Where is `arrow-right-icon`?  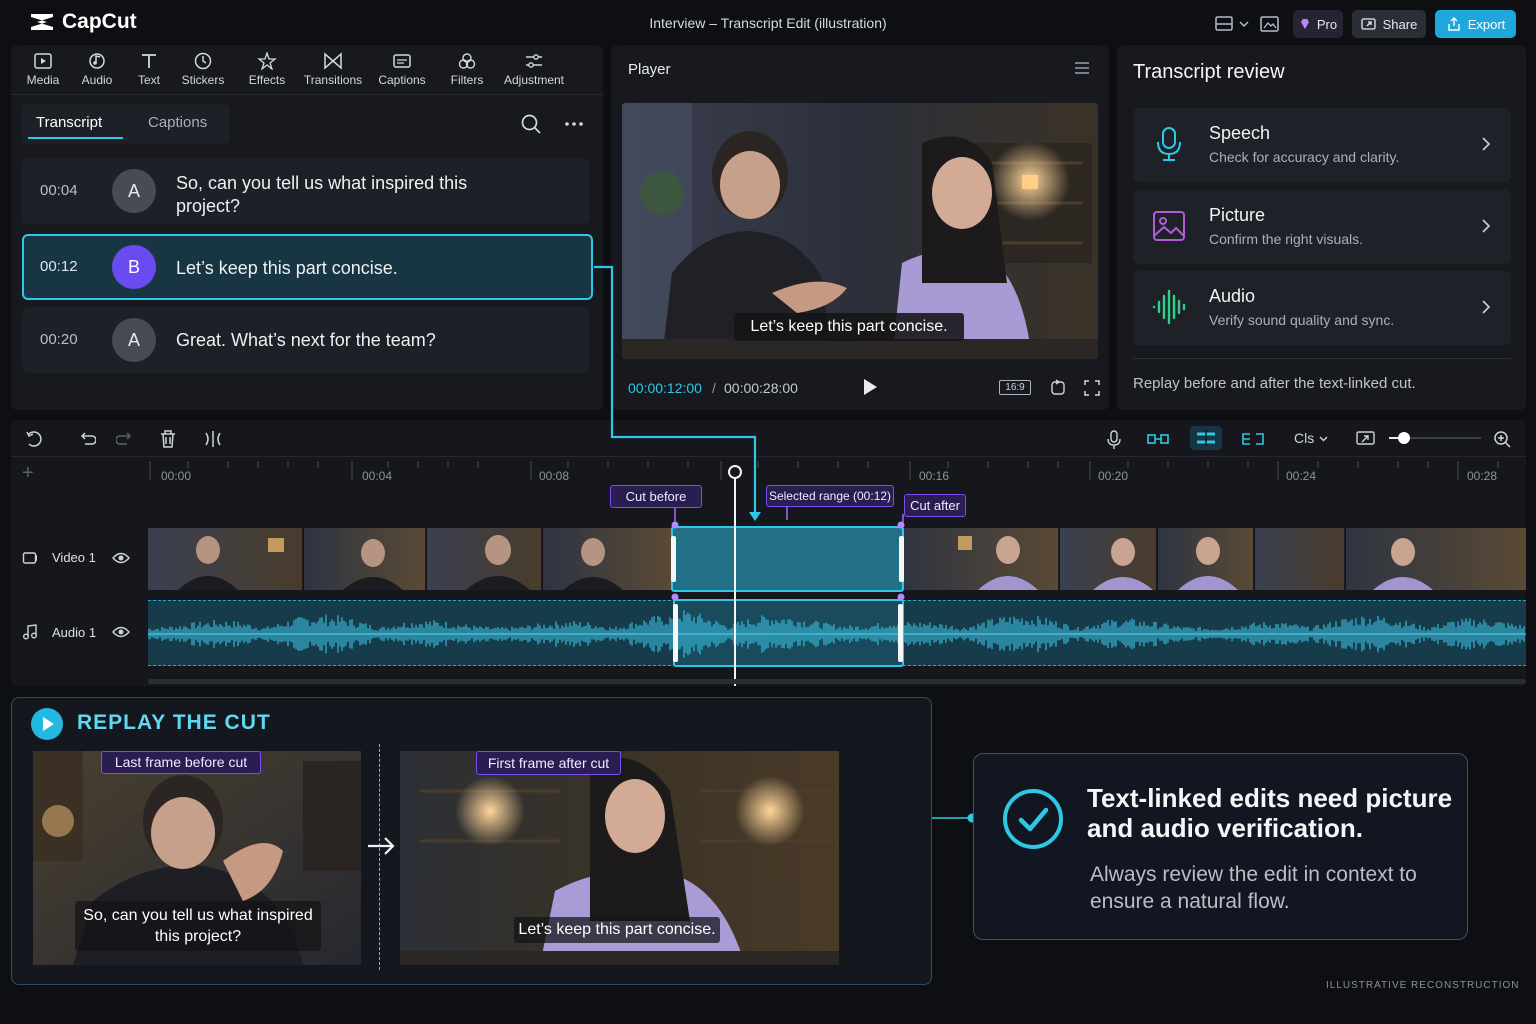 arrow-right-icon is located at coordinates (381, 846).